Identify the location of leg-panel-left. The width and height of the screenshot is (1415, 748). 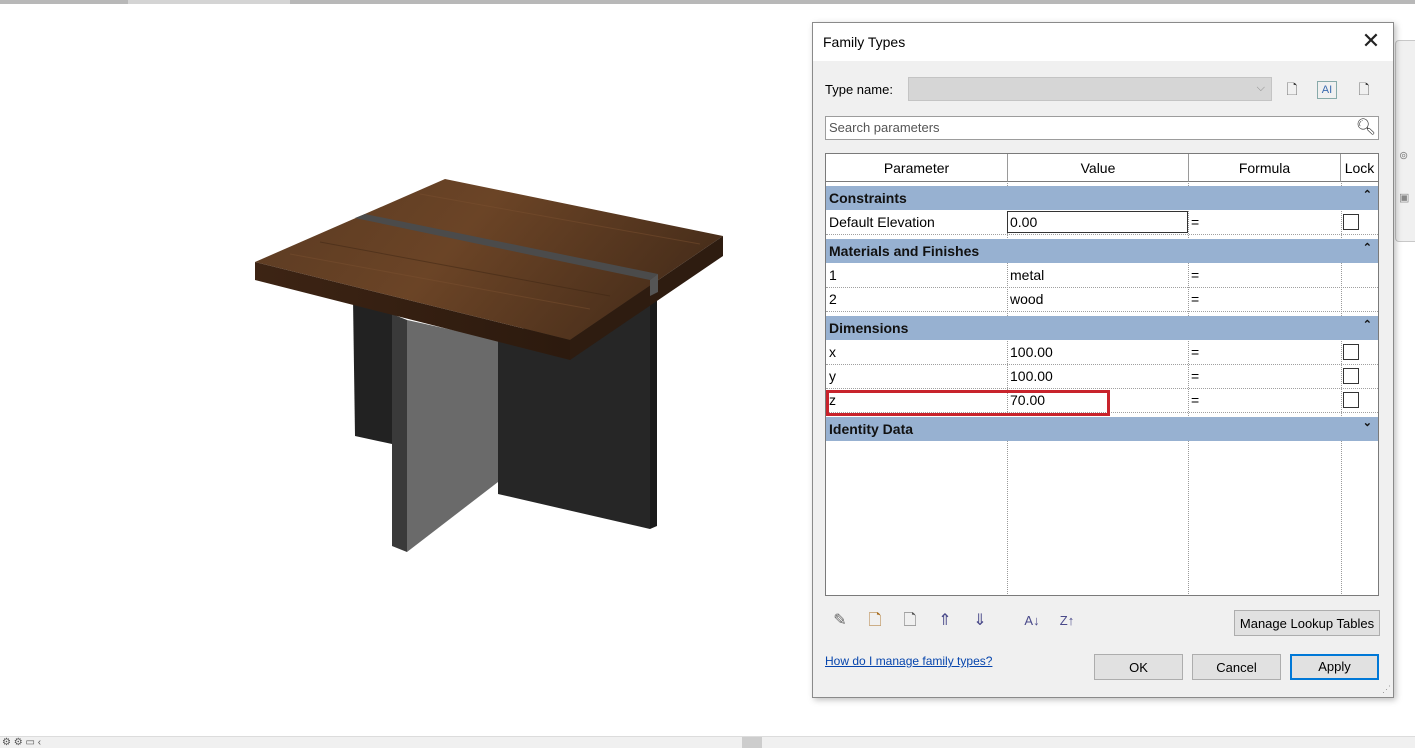
(372, 371).